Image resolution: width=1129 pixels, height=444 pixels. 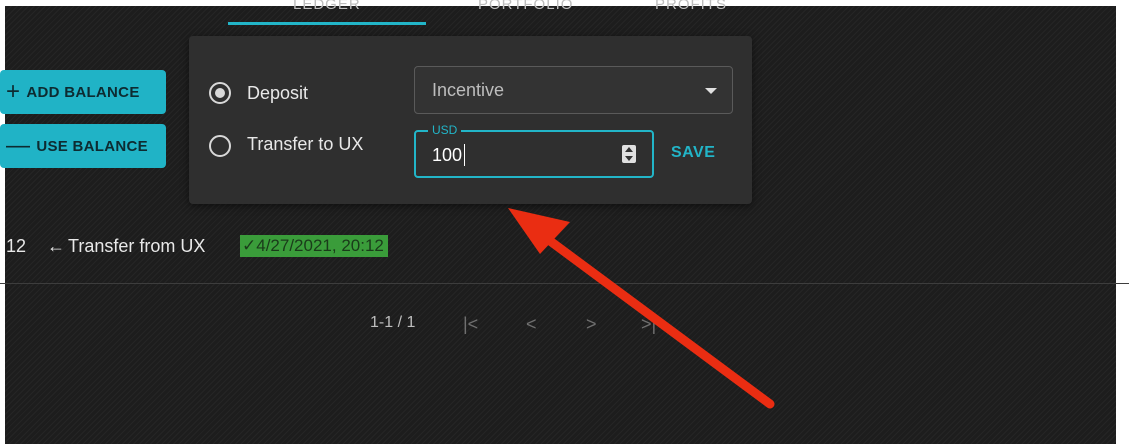 I want to click on type-select-value: Incentive, so click(x=468, y=90).